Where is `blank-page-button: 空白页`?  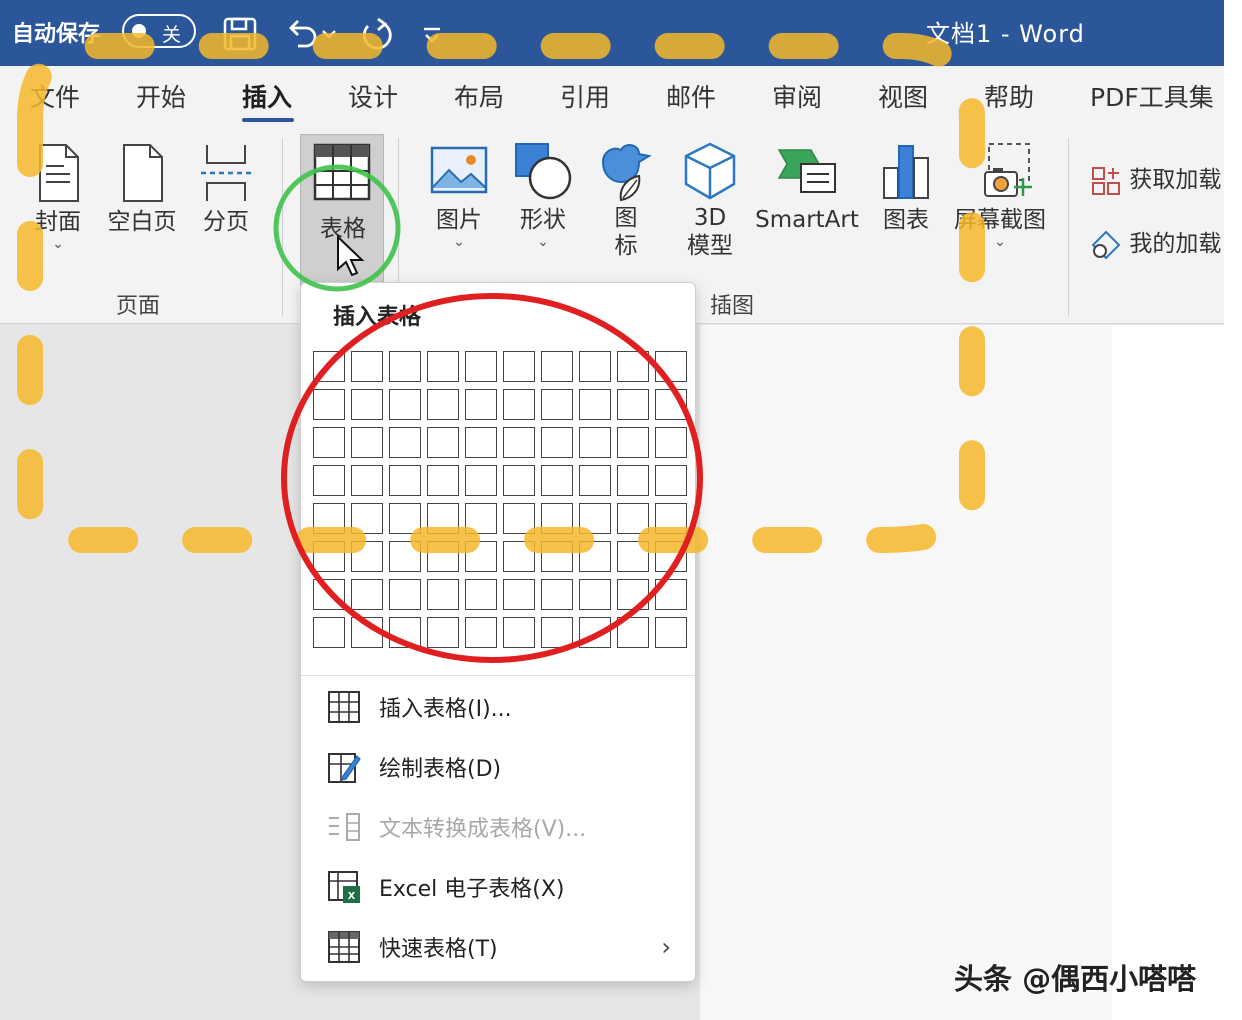 blank-page-button: 空白页 is located at coordinates (142, 189).